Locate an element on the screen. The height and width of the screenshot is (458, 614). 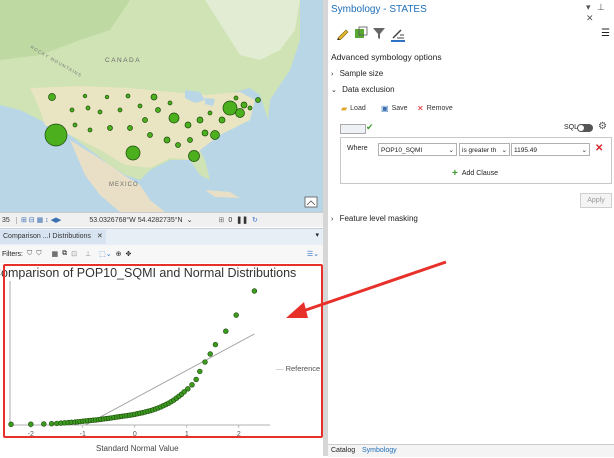
map-label-mexico: MEXICO is located at coordinates (124, 185).